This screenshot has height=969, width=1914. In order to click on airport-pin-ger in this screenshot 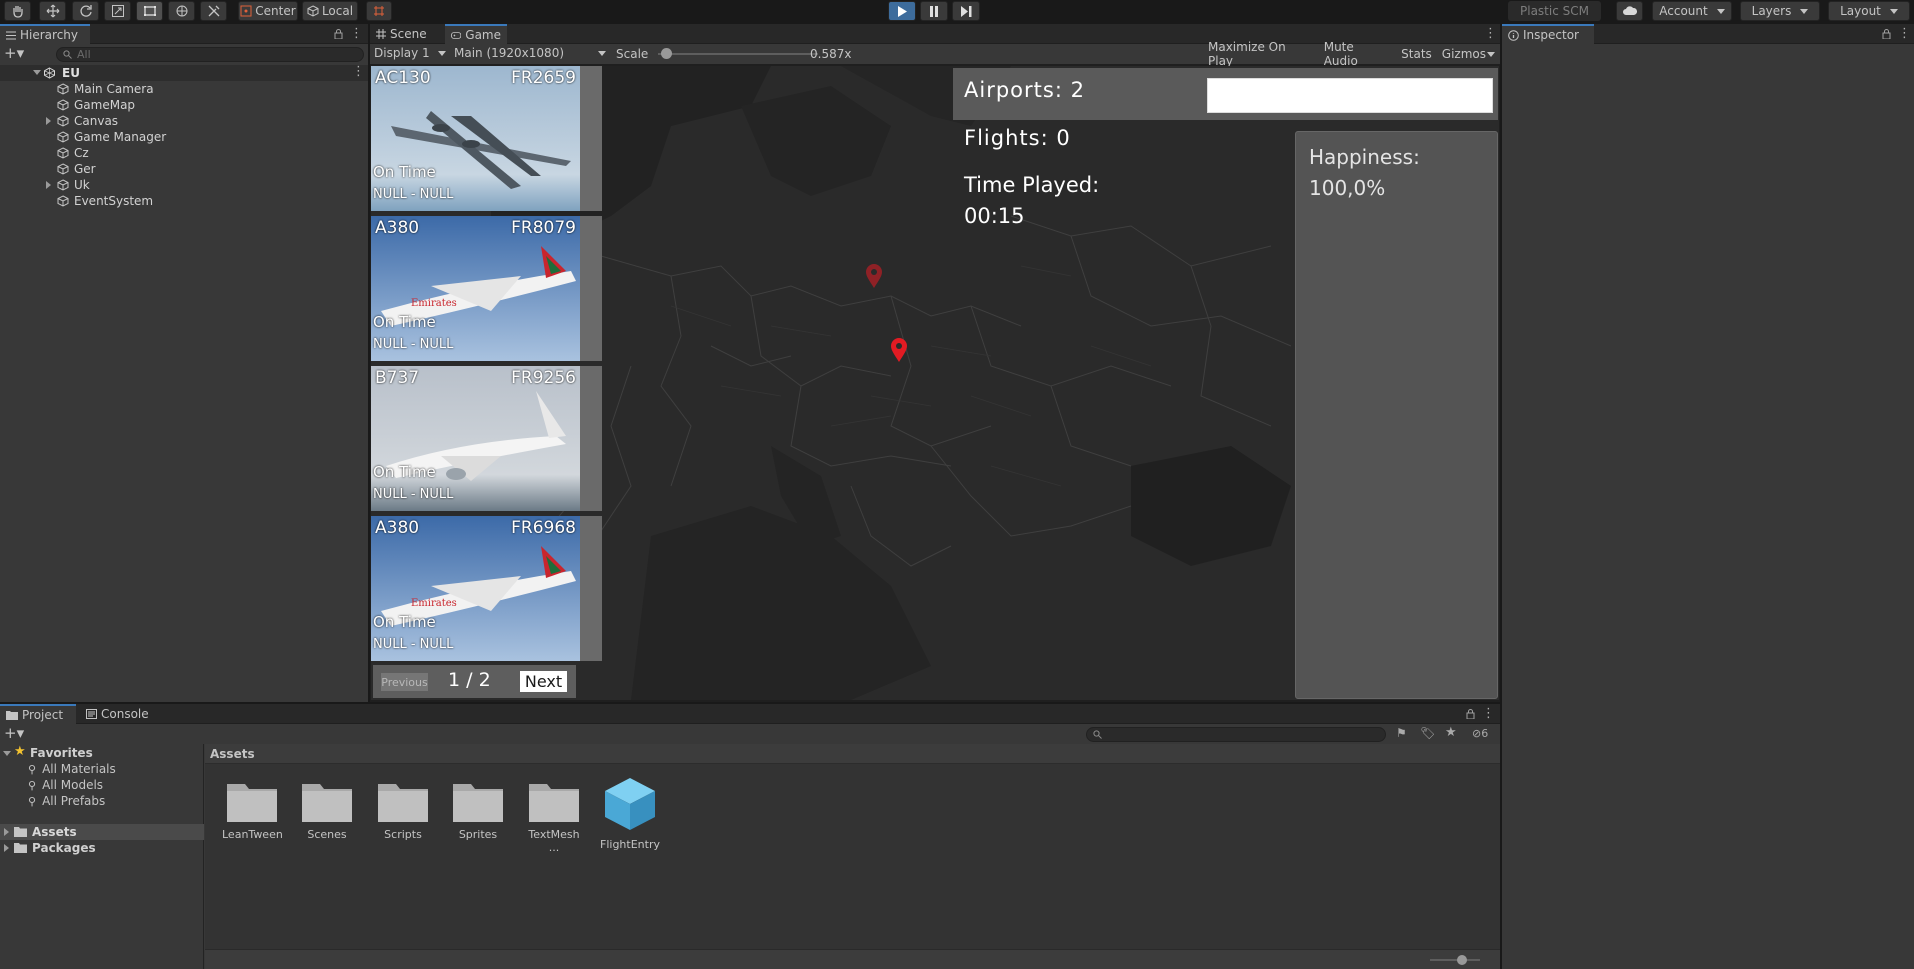, I will do `click(874, 276)`.